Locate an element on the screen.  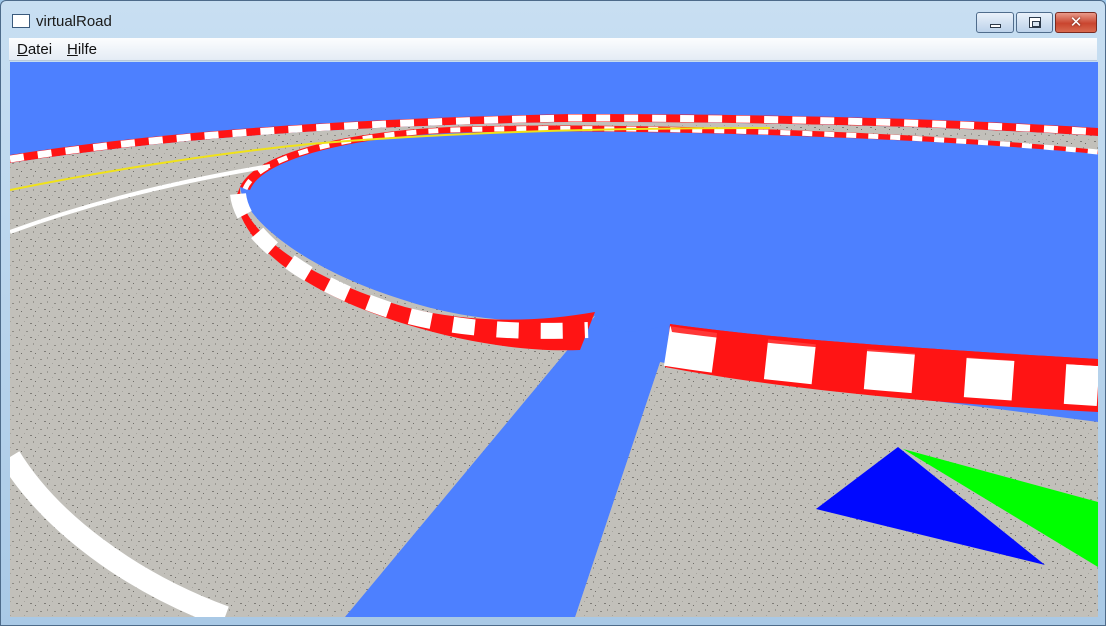
menu-datei-mnemonic: D is located at coordinates (22, 49).